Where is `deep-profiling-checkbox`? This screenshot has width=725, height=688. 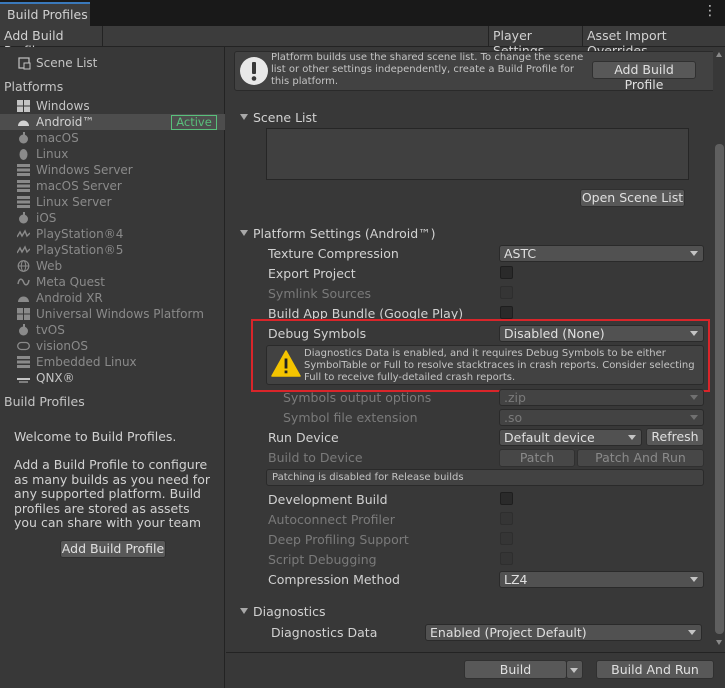
deep-profiling-checkbox is located at coordinates (506, 538).